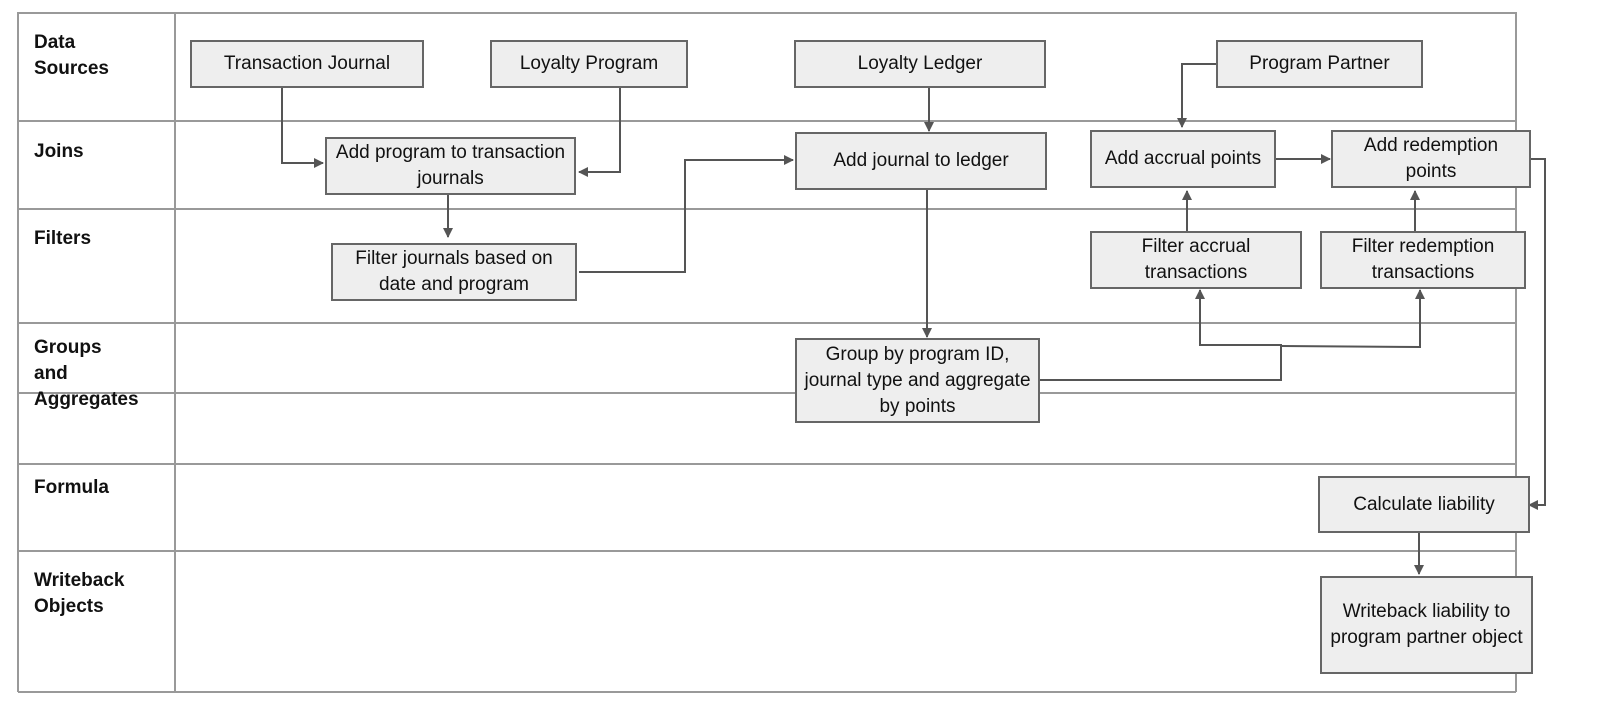 Image resolution: width=1600 pixels, height=704 pixels. Describe the element at coordinates (79, 593) in the screenshot. I see `lane-label-writeback-objects: Writeback Objects` at that location.